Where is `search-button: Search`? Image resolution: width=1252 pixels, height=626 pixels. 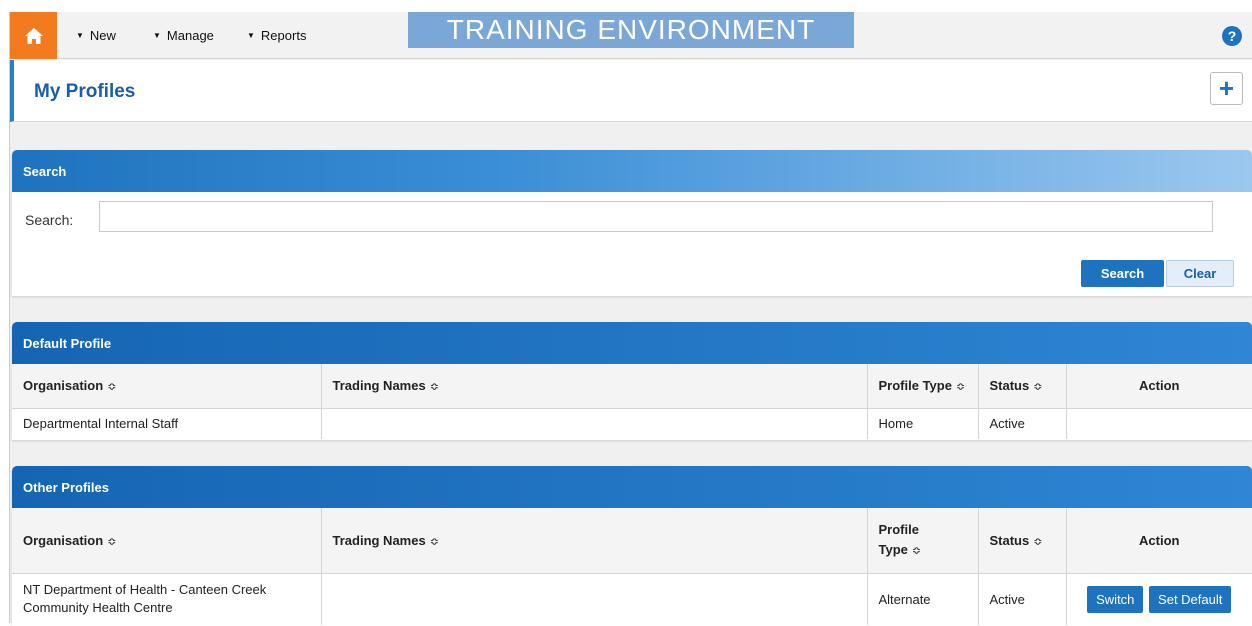
search-button: Search is located at coordinates (1122, 273).